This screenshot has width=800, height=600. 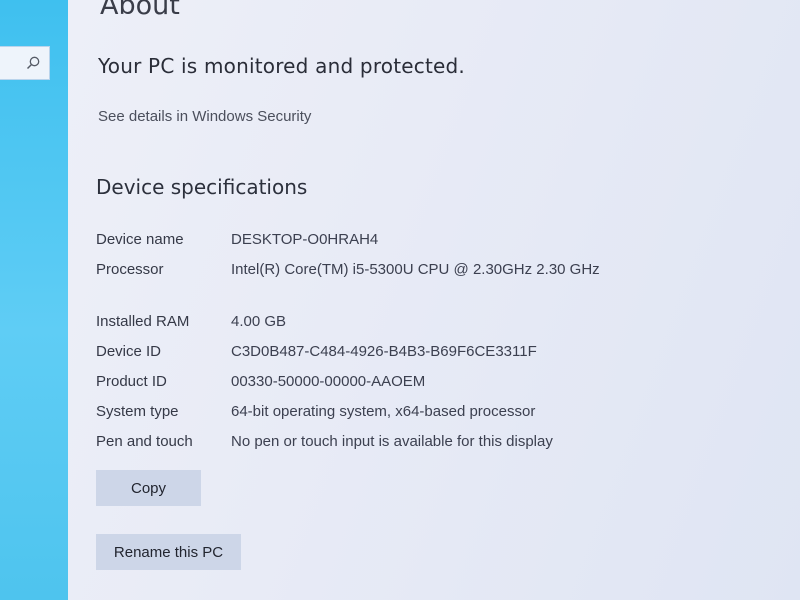 What do you see at coordinates (281, 66) in the screenshot?
I see `protection-status-text: Your PC is monitored and protected.` at bounding box center [281, 66].